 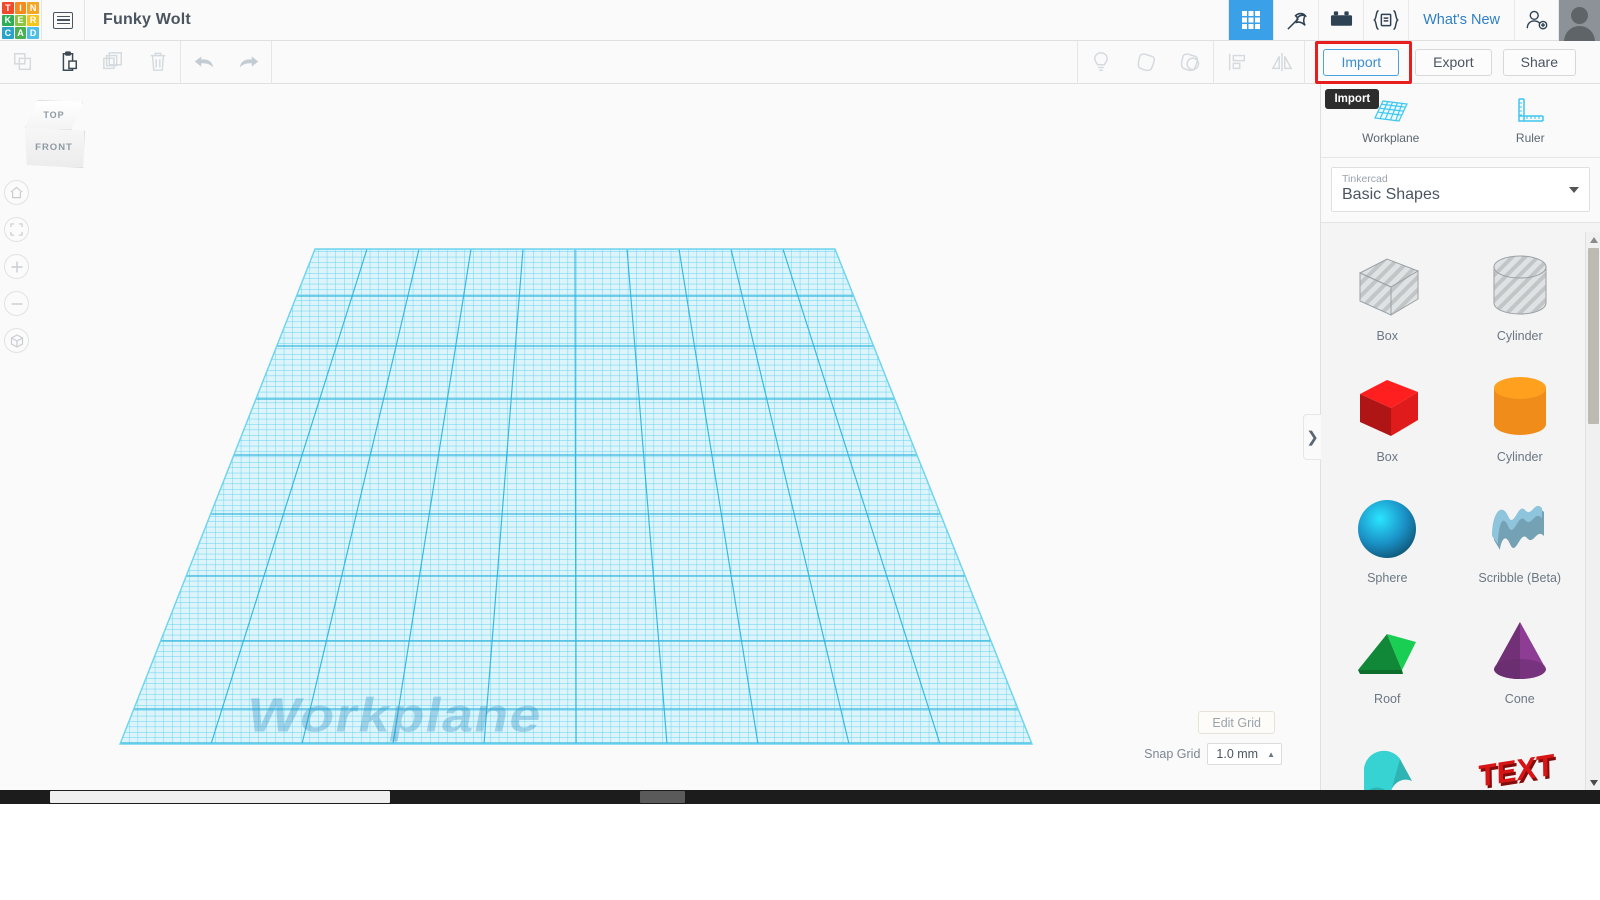 I want to click on gallery-grid-icon, so click(x=1251, y=20).